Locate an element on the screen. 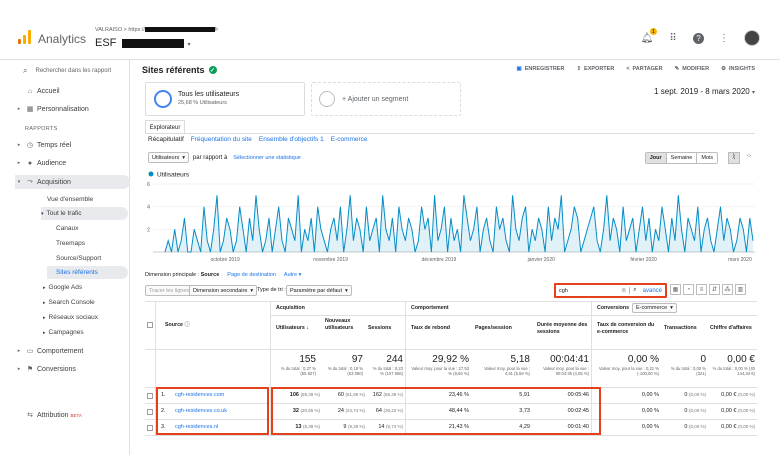 The image size is (780, 455). more-vert-icon: ⋮ is located at coordinates (724, 38).